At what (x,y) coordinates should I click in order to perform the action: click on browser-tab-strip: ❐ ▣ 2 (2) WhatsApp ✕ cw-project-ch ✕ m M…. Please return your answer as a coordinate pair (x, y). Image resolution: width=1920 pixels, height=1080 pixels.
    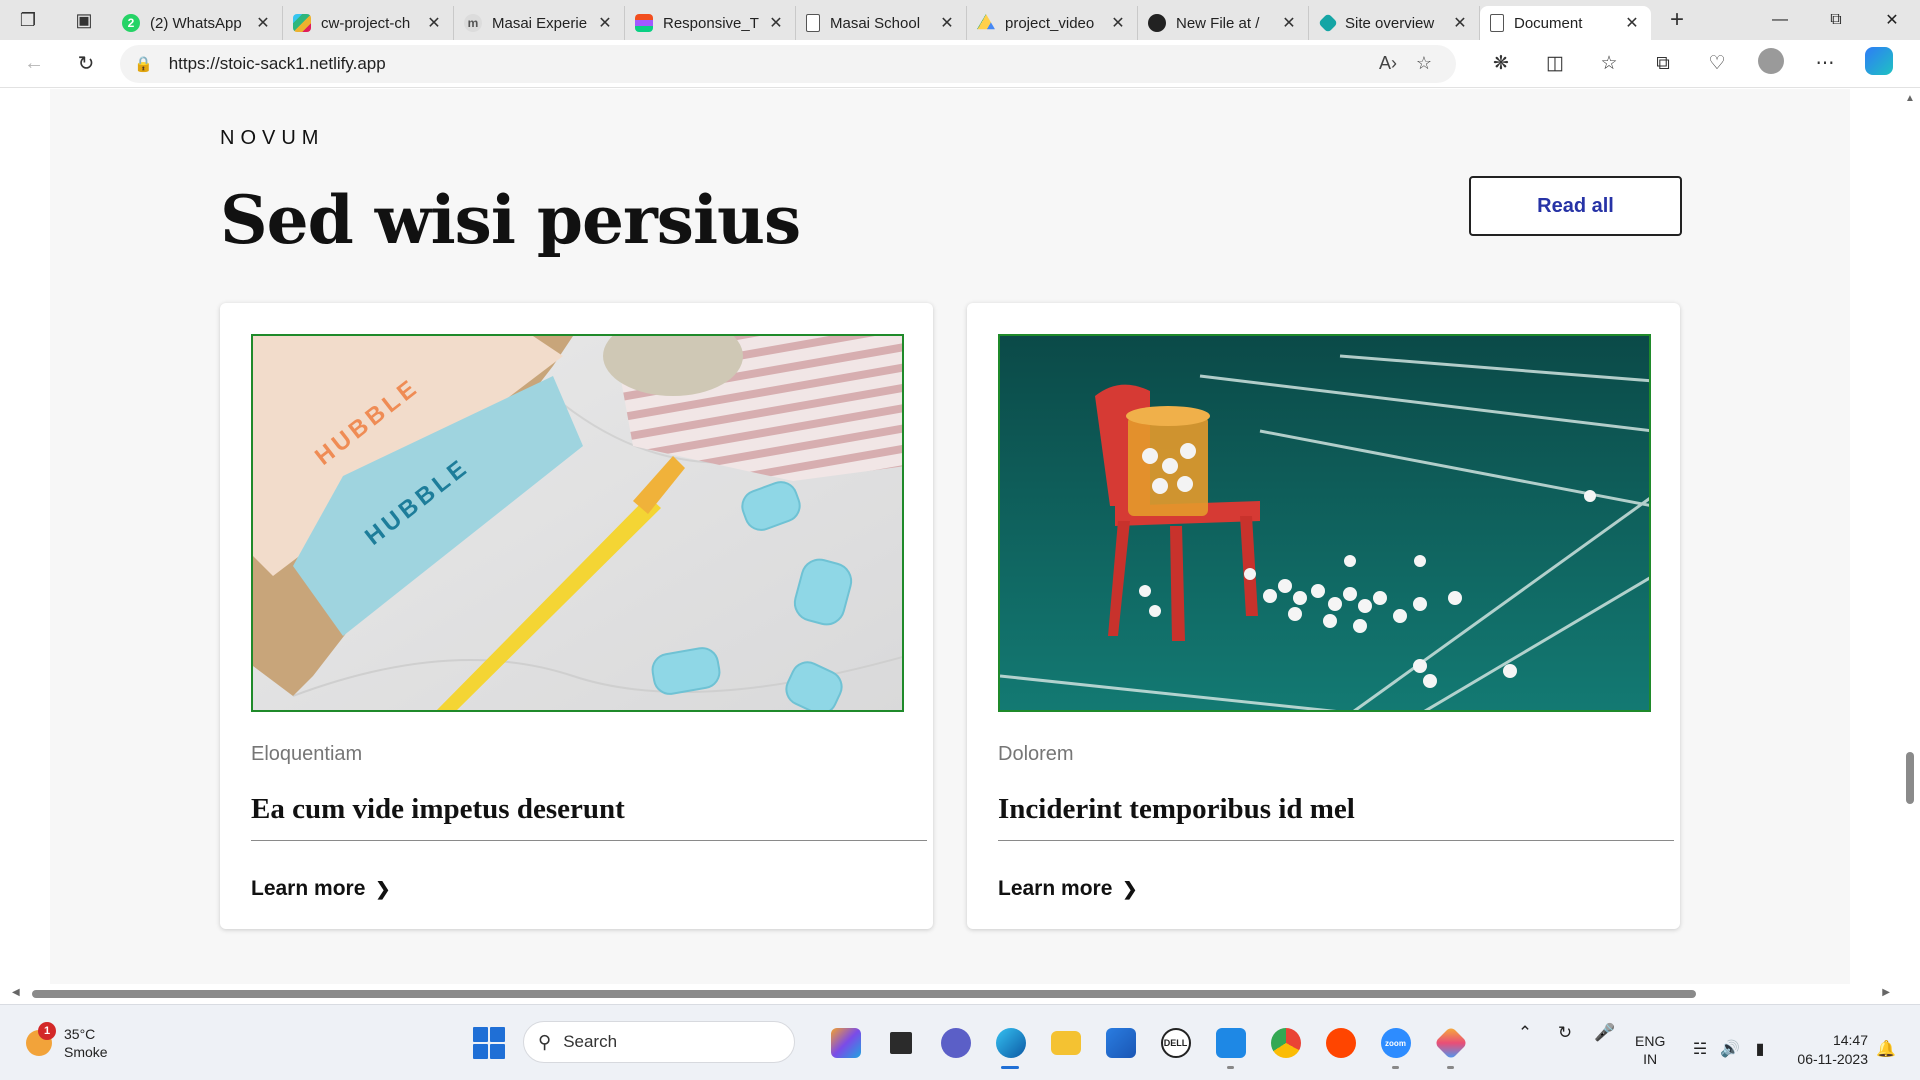
    Looking at the image, I should click on (960, 20).